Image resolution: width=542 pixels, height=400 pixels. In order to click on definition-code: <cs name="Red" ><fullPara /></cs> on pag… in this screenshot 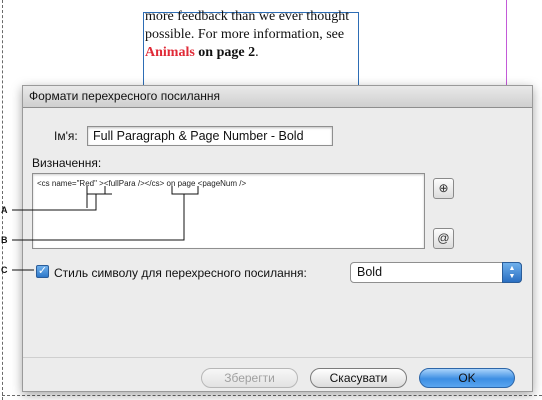, I will do `click(142, 183)`.